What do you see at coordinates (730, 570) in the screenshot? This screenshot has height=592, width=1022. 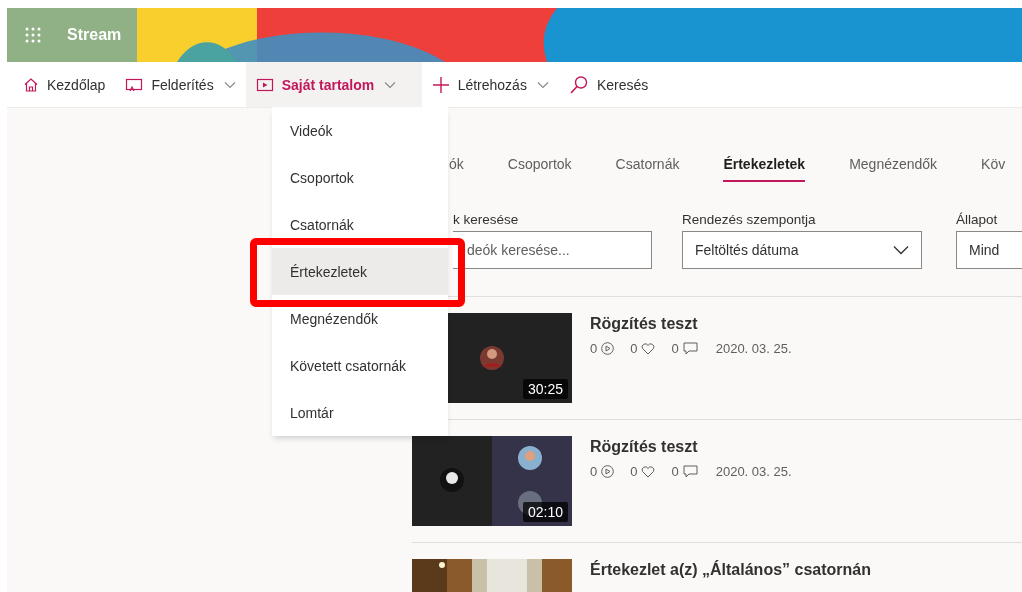 I see `video-title: Értekezlet a(z) „Általános” csatornán` at bounding box center [730, 570].